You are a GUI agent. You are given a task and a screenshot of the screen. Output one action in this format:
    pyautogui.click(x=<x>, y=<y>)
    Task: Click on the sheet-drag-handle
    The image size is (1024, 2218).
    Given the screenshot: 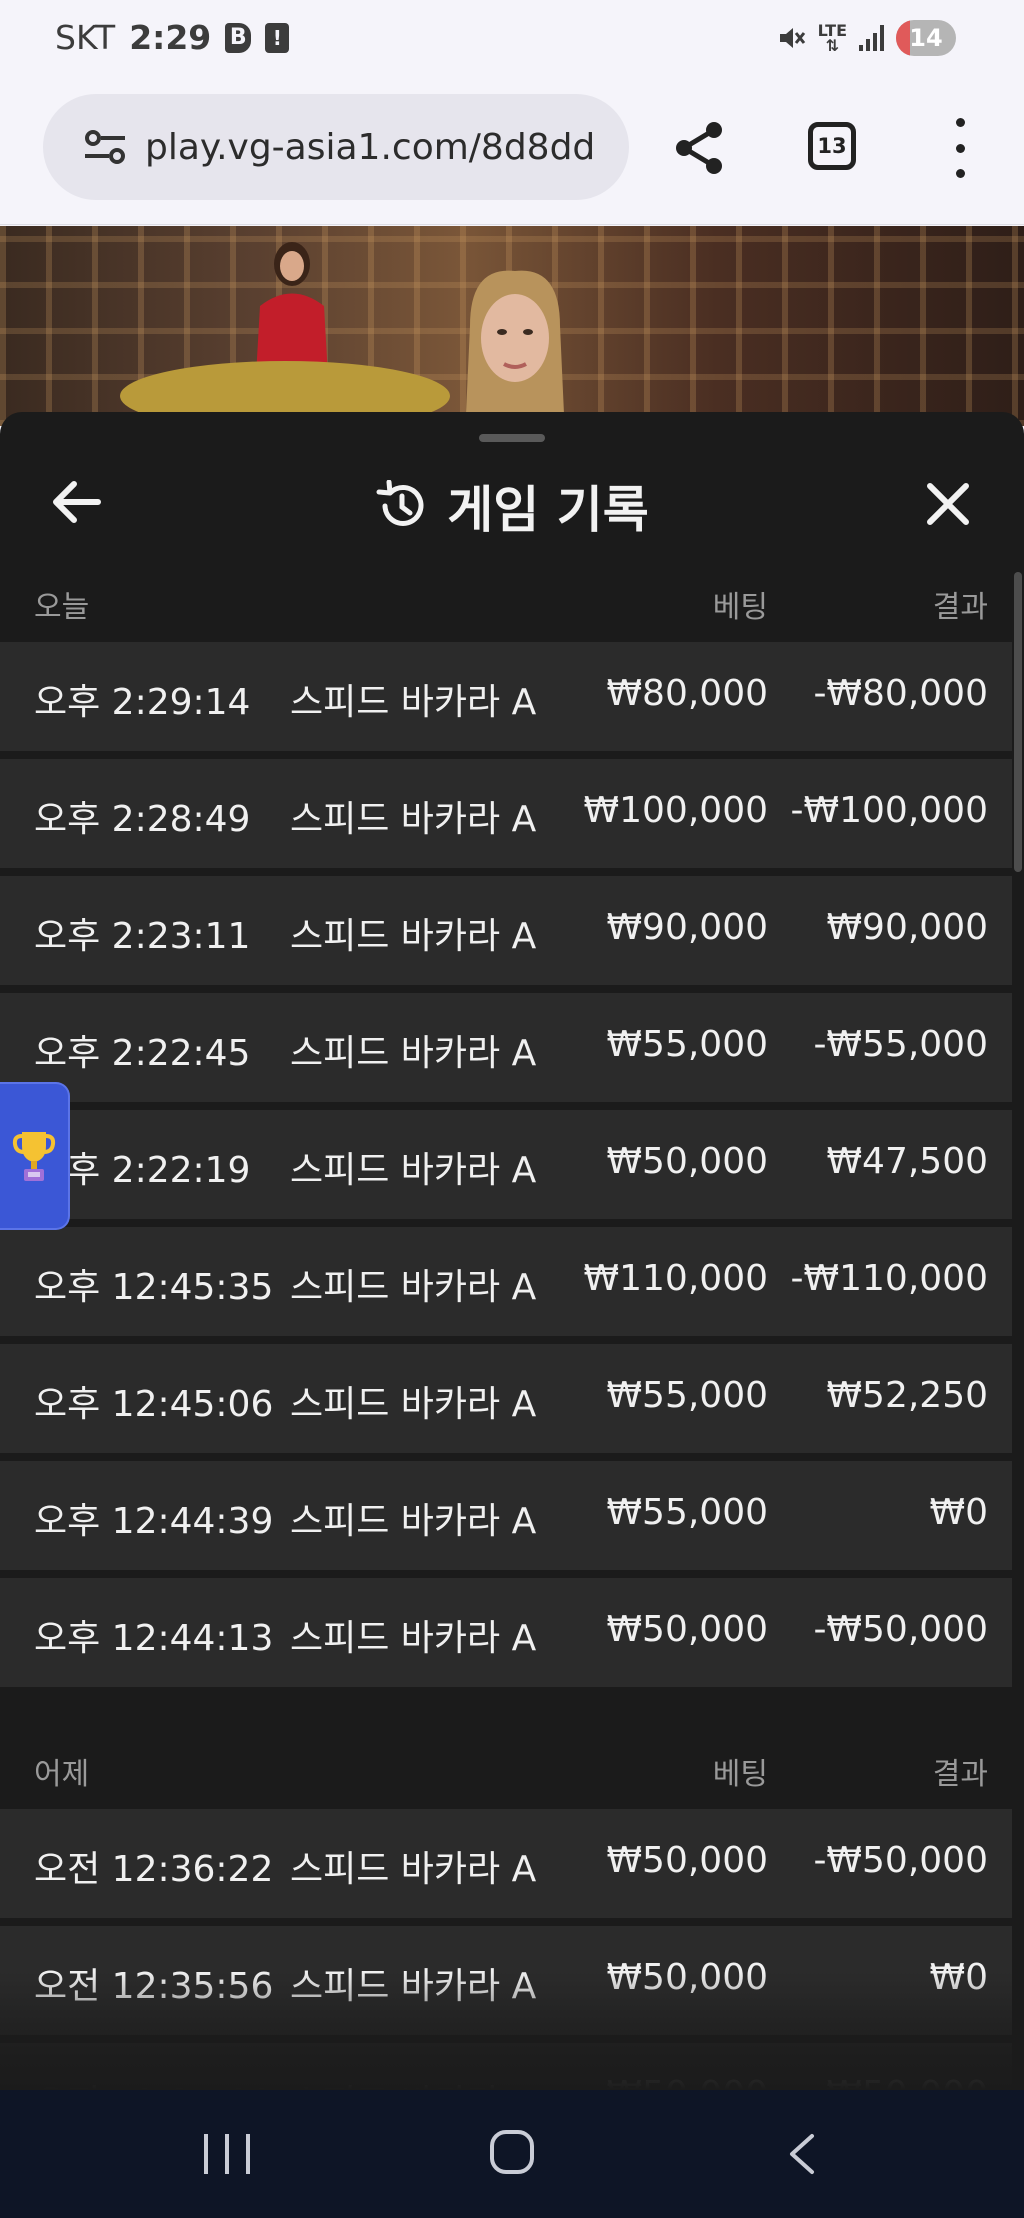 What is the action you would take?
    pyautogui.click(x=512, y=438)
    